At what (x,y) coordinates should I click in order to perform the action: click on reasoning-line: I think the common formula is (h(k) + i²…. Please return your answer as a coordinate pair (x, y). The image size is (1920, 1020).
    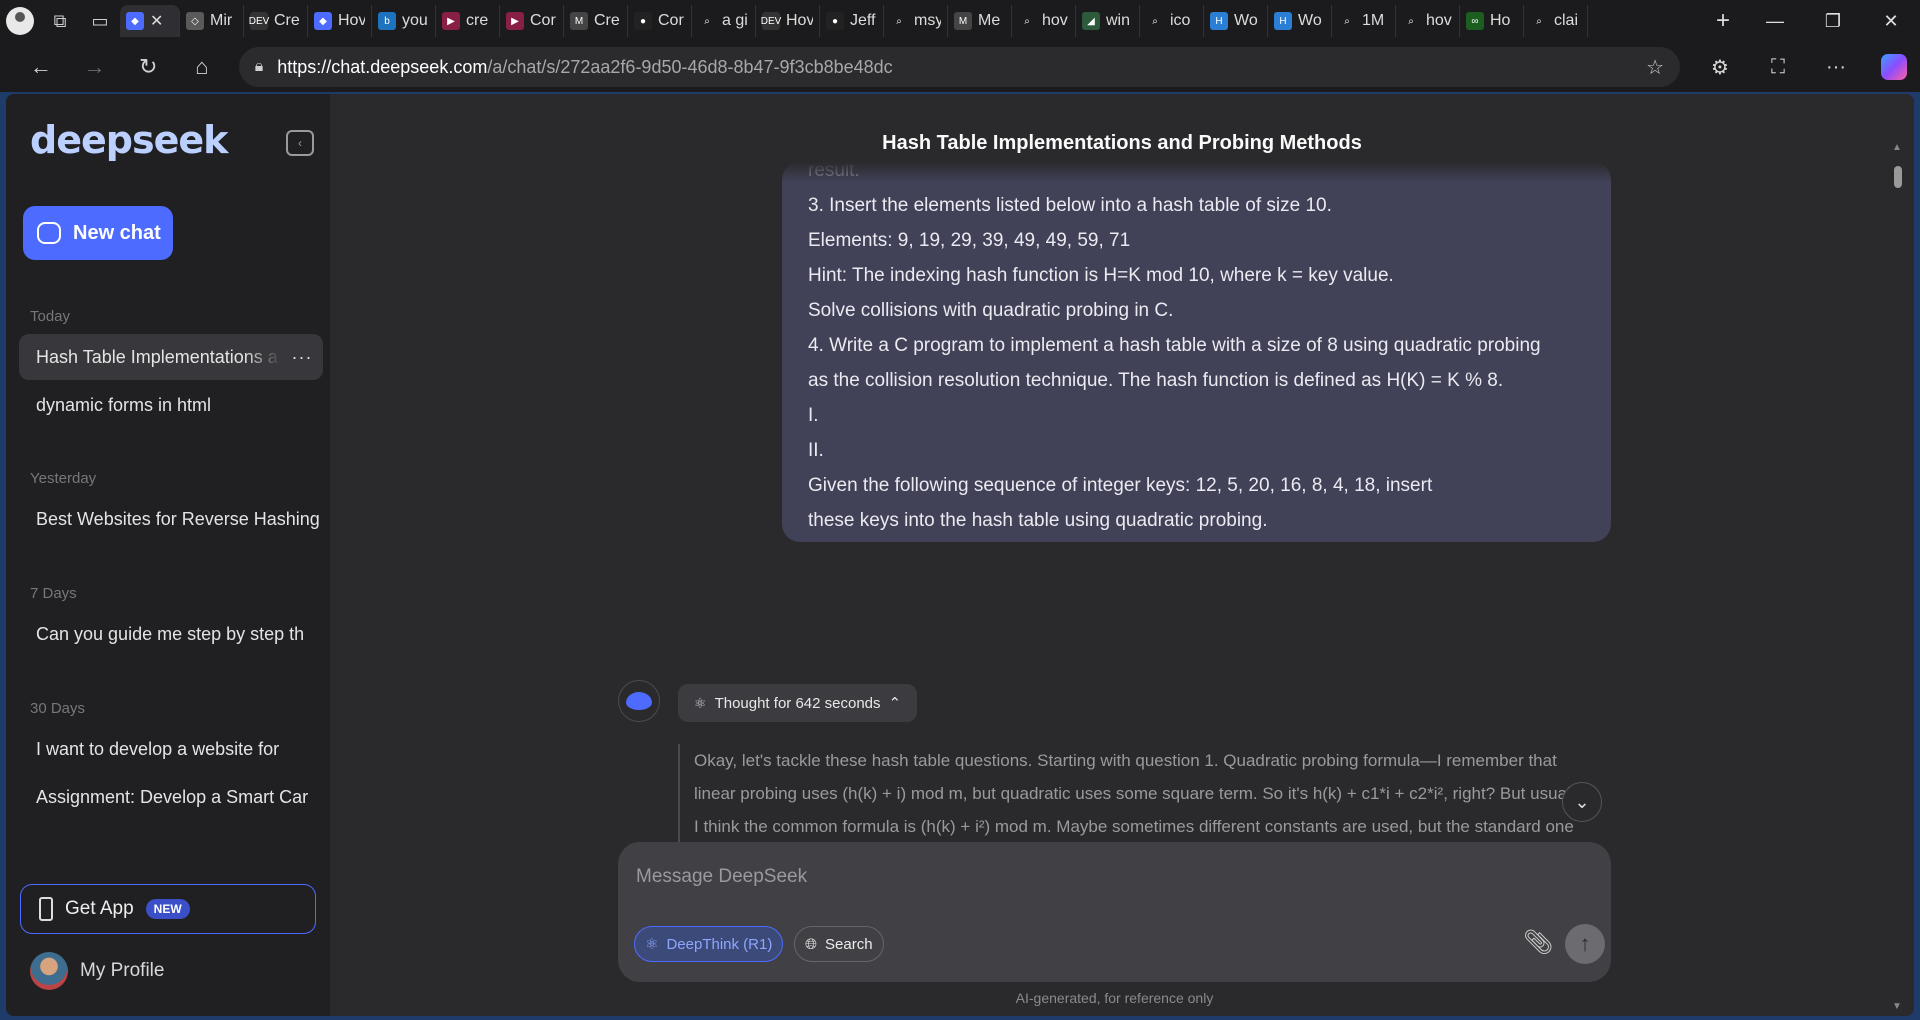
    Looking at the image, I should click on (1134, 826).